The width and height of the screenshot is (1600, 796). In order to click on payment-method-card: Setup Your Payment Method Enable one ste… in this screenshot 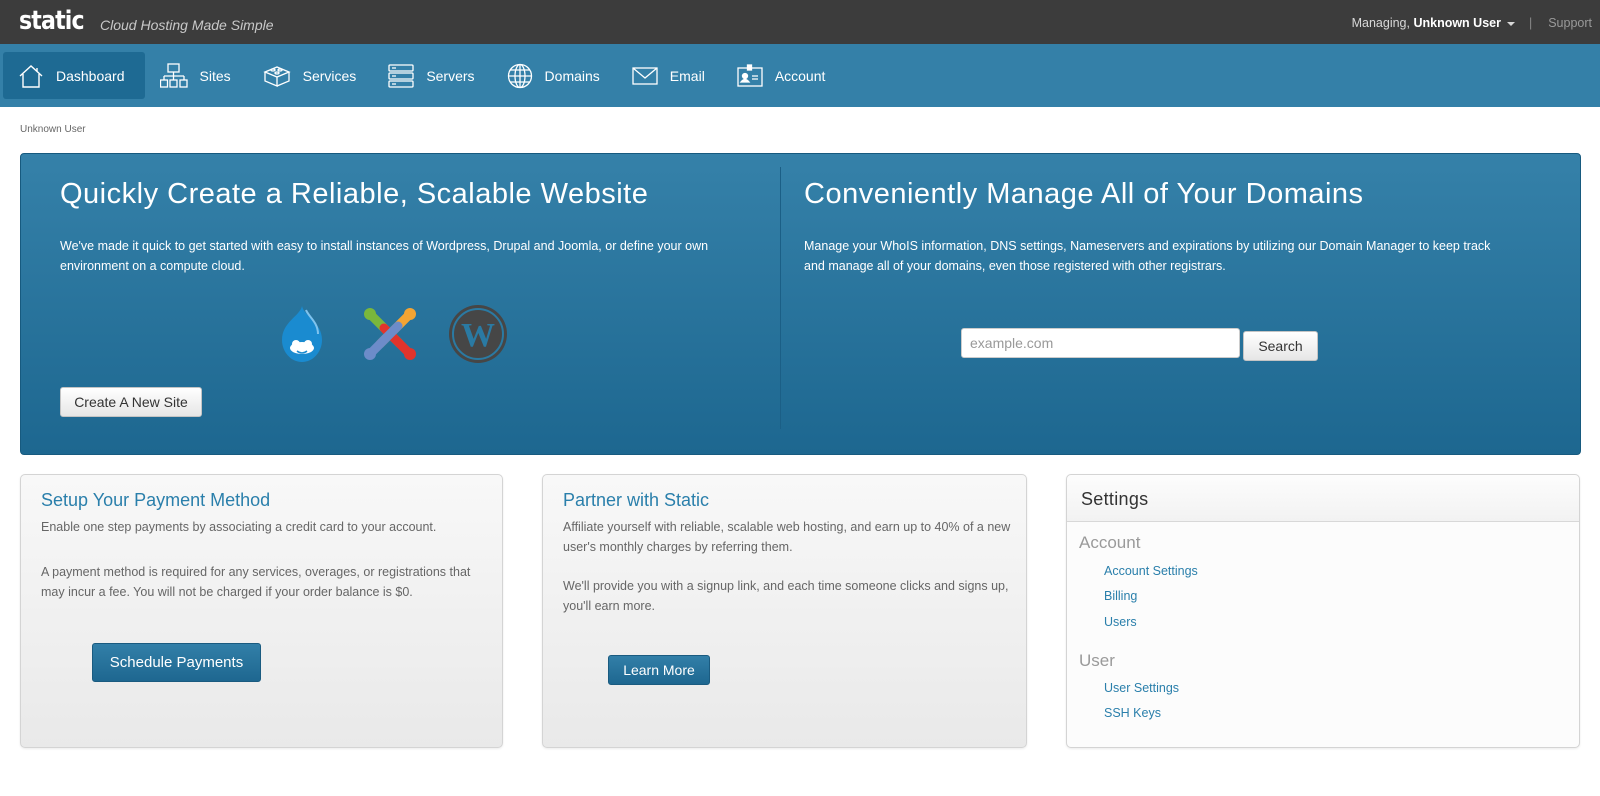, I will do `click(261, 611)`.